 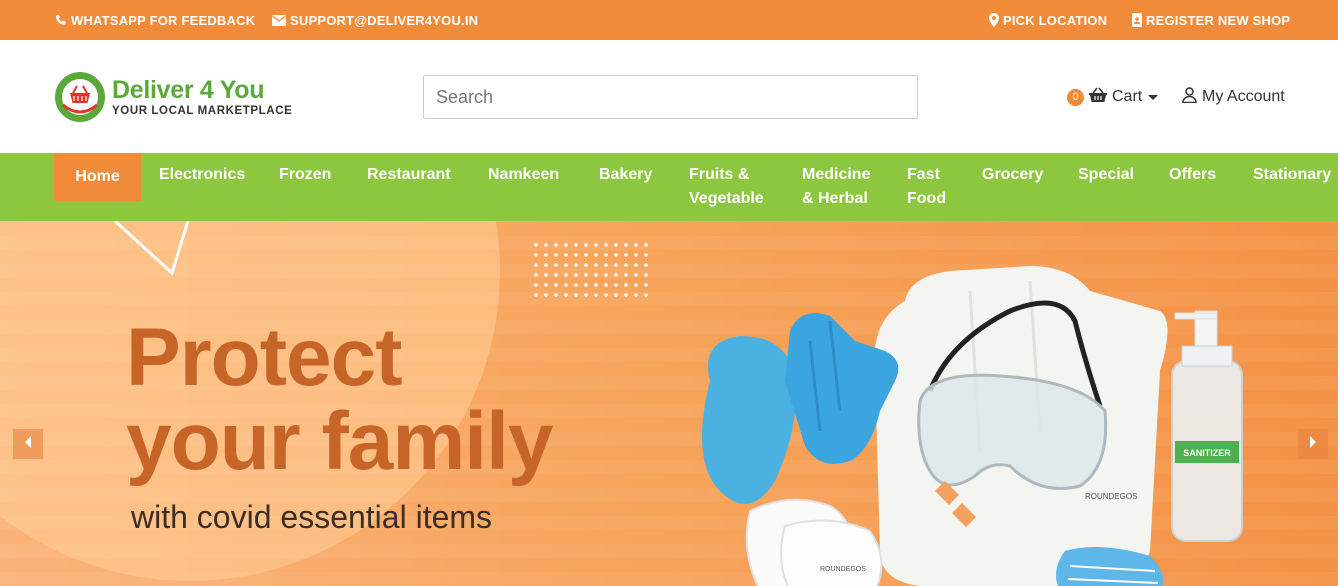 I want to click on nav-special: Special, so click(x=1106, y=175).